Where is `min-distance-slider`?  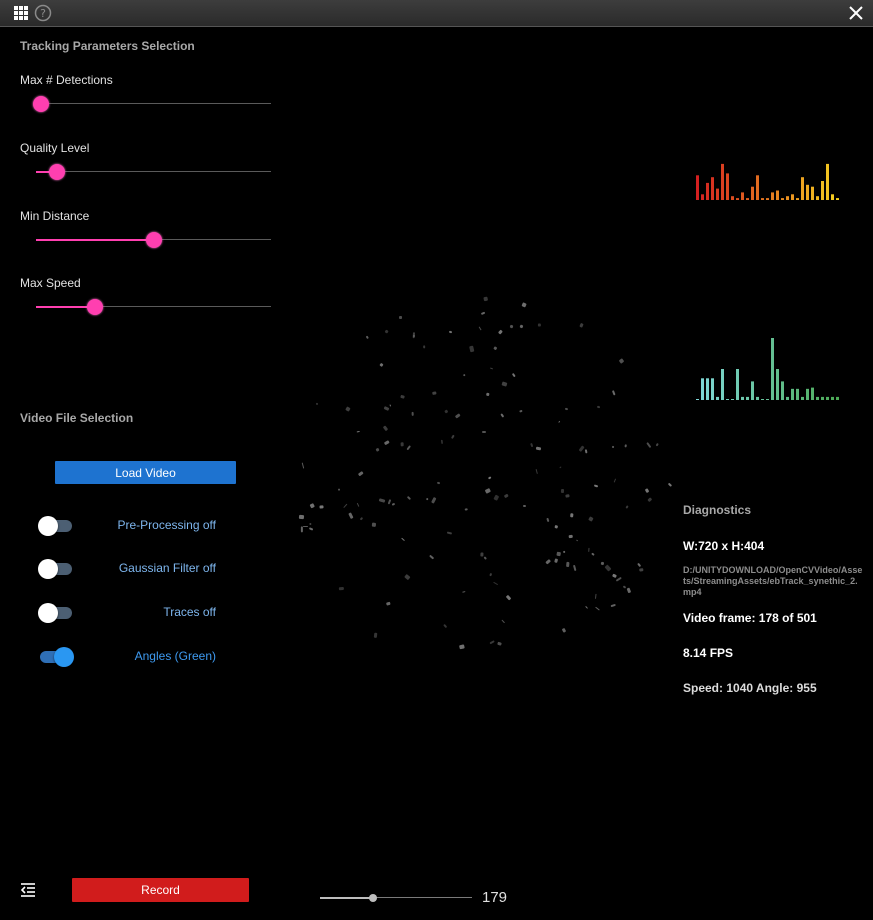 min-distance-slider is located at coordinates (153, 240).